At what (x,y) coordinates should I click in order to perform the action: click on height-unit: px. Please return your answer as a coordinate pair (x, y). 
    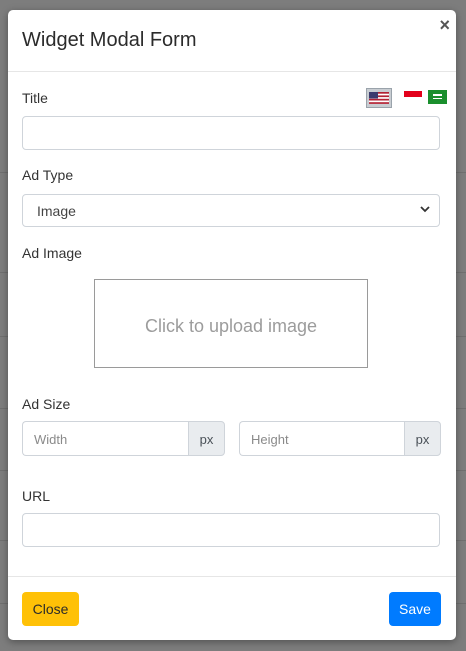
    Looking at the image, I should click on (422, 439).